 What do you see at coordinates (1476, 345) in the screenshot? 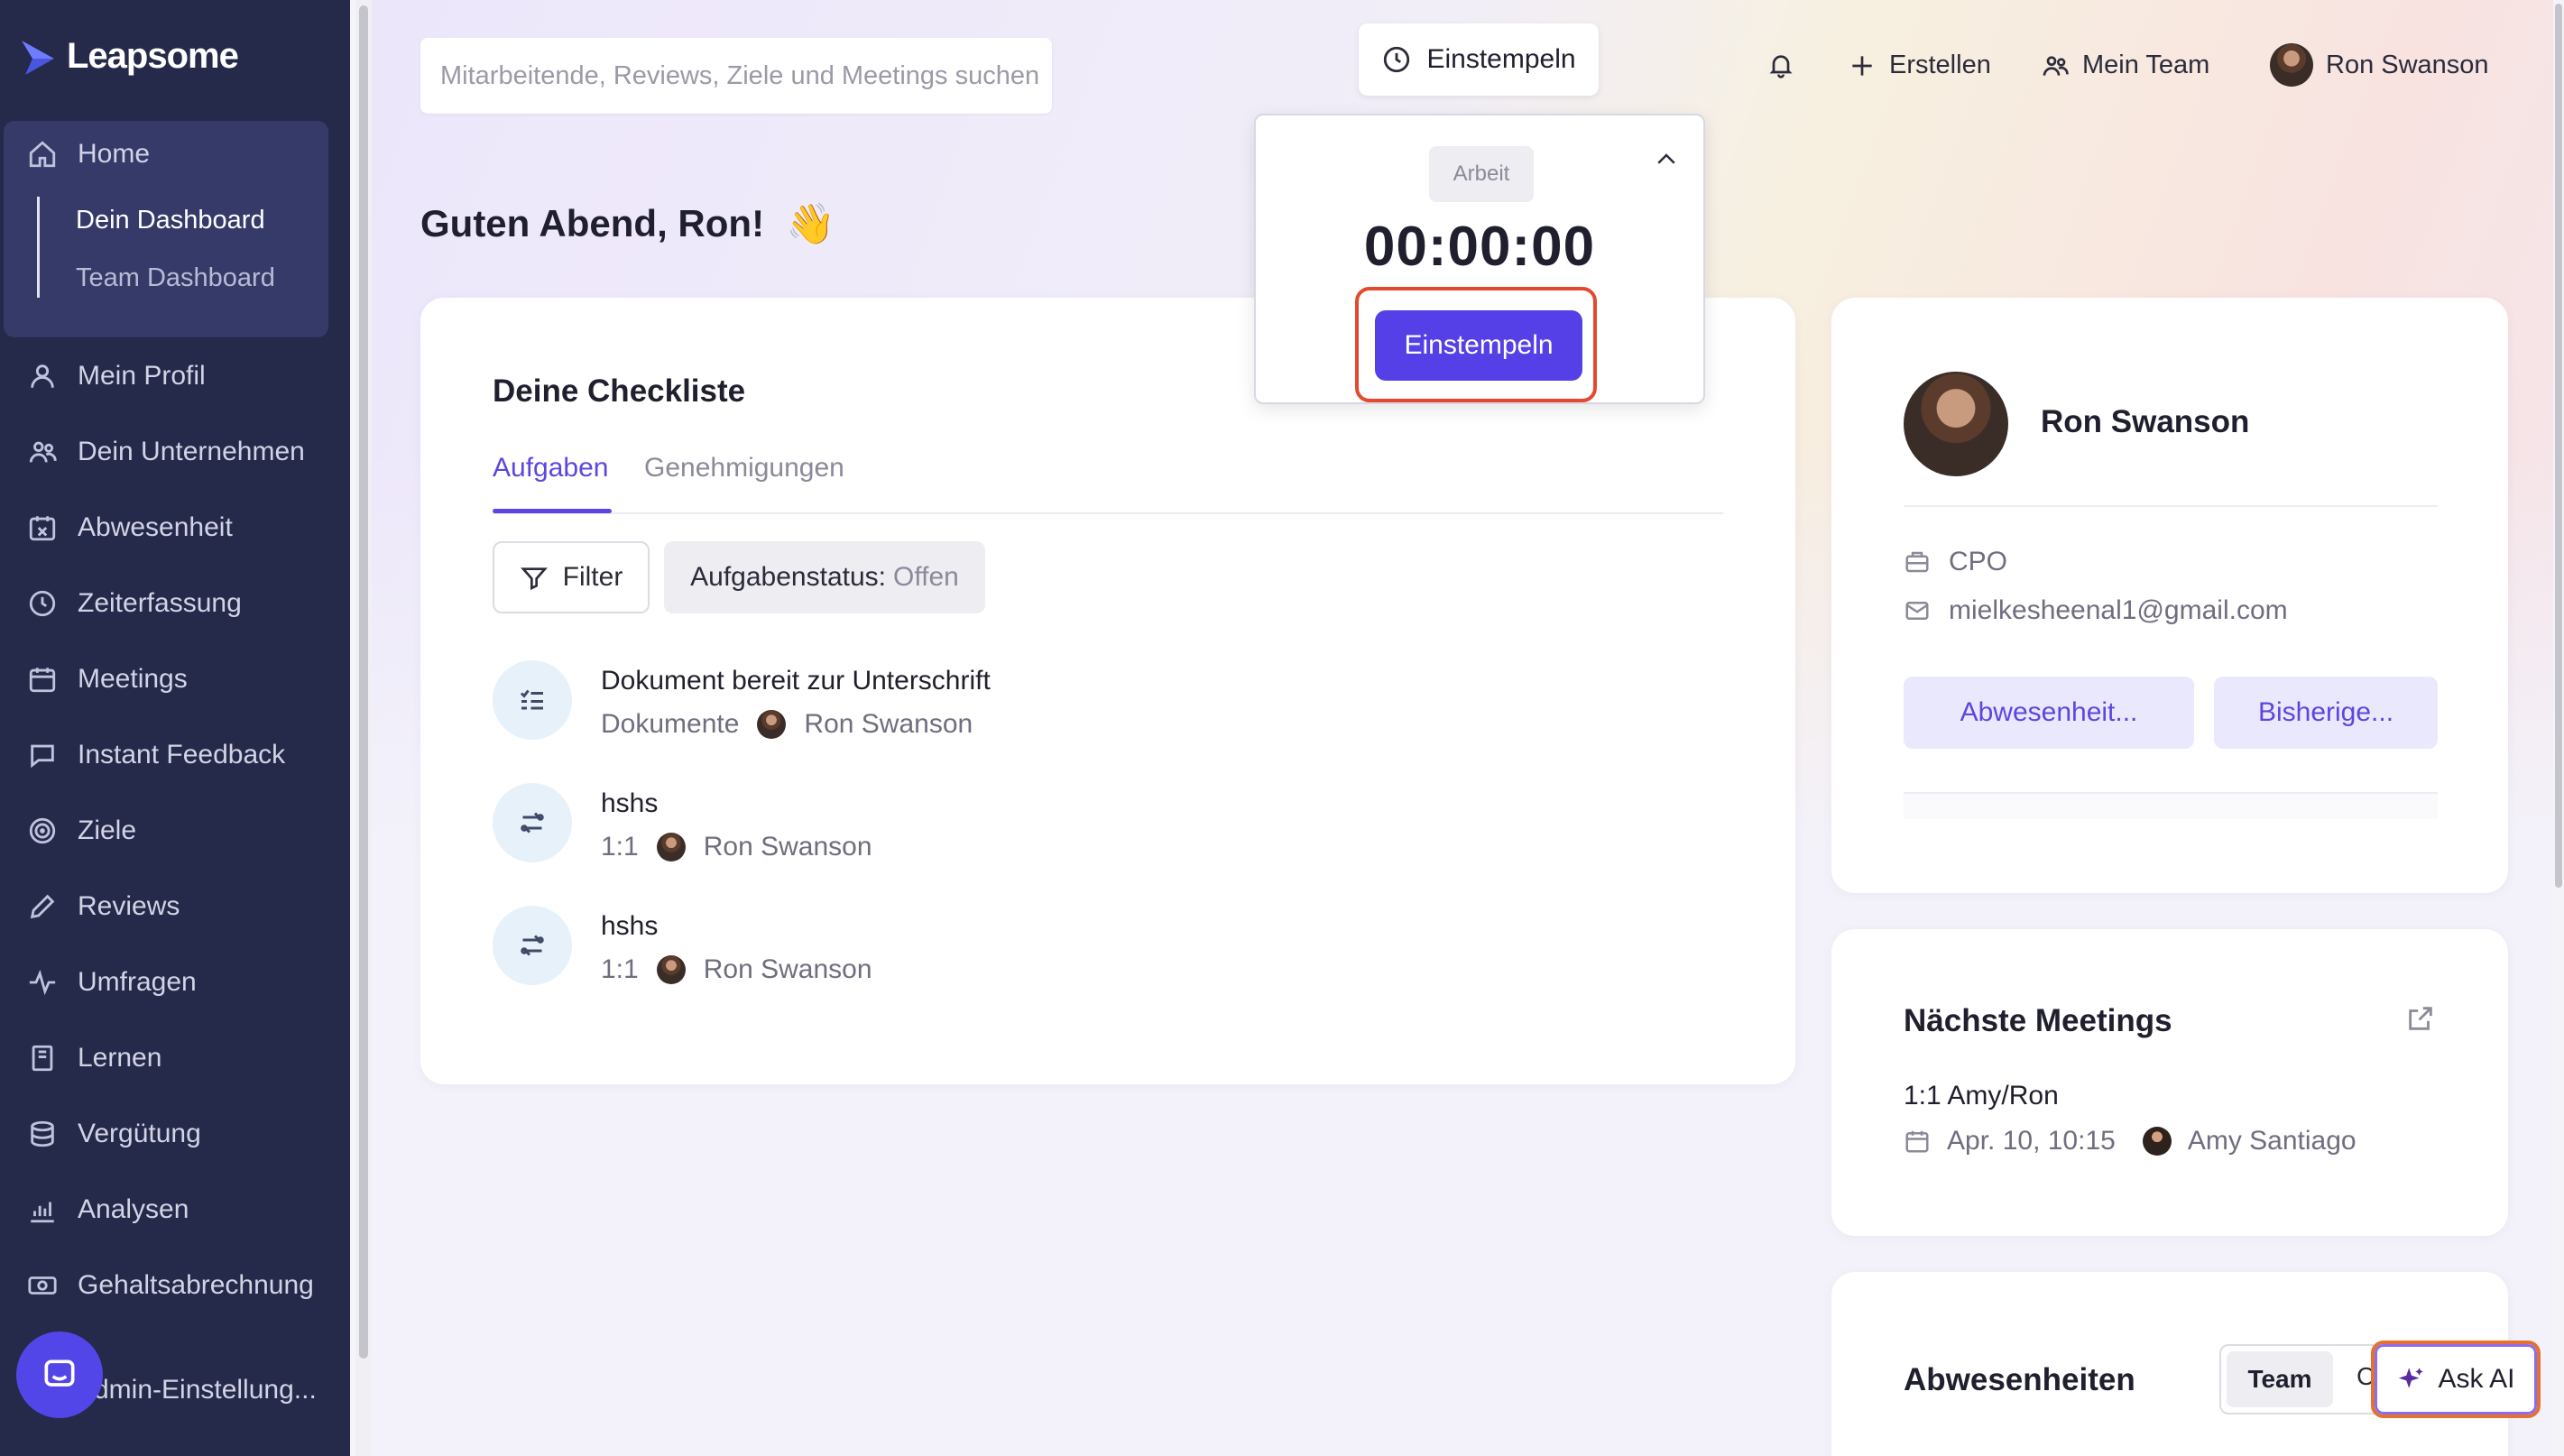
I see `highlight-outline` at bounding box center [1476, 345].